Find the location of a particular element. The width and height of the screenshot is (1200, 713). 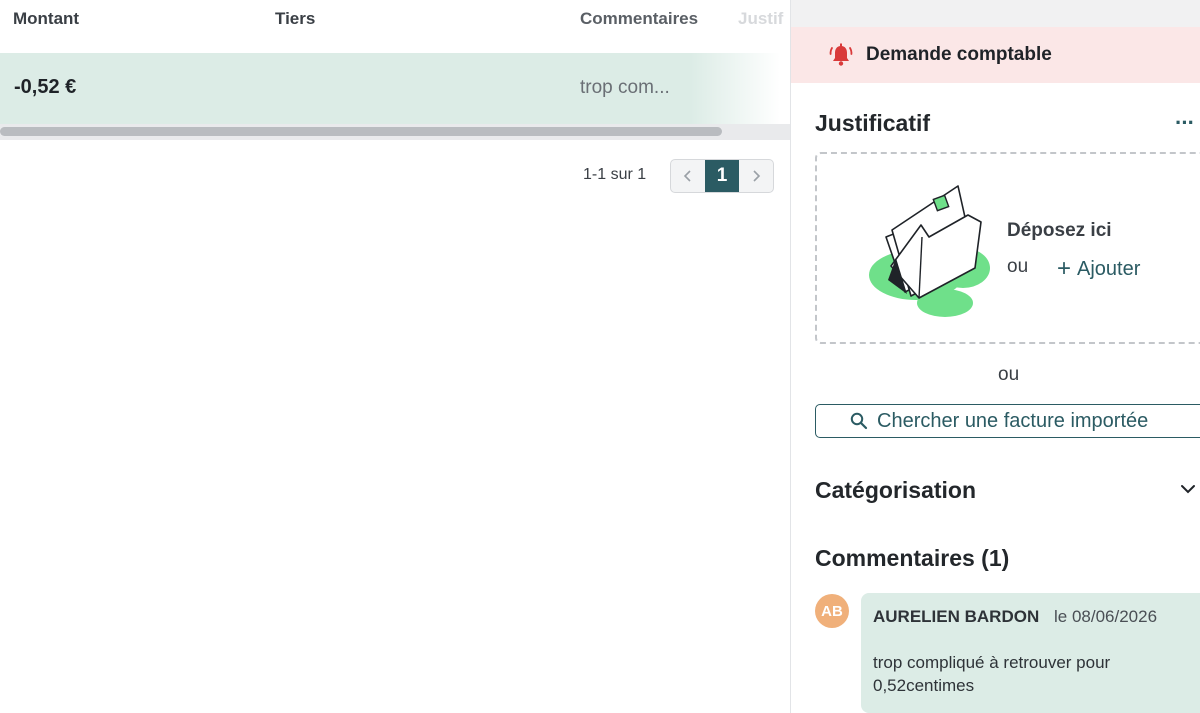

row-fade-overlay is located at coordinates (740, 88).